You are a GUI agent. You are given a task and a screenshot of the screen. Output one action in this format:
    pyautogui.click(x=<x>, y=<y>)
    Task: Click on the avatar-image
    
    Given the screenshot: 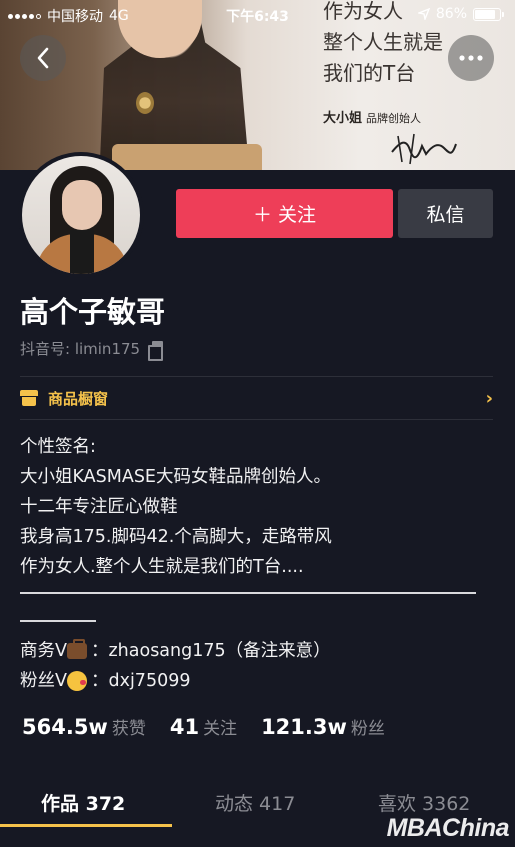 What is the action you would take?
    pyautogui.click(x=81, y=215)
    